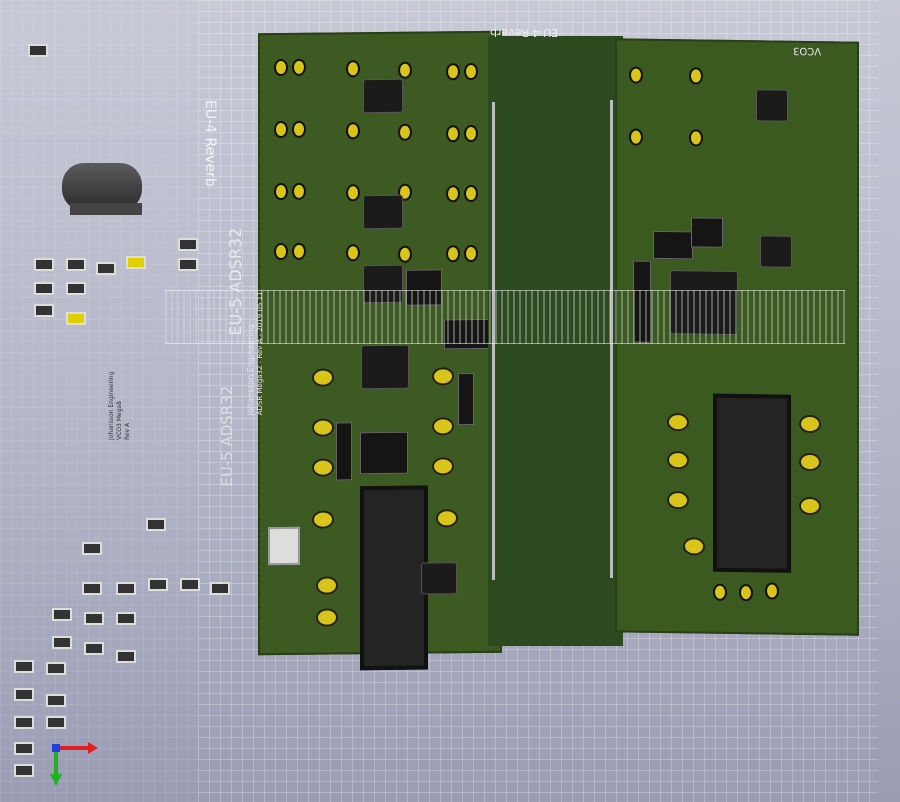 This screenshot has height=802, width=900. Describe the element at coordinates (76, 318) in the screenshot. I see `loose-led` at that location.